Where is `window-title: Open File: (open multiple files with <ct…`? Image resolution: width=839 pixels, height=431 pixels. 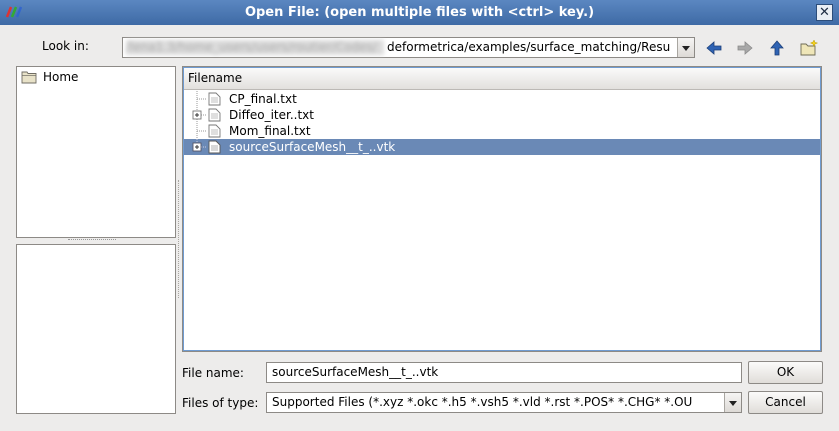 window-title: Open File: (open multiple files with <ct… is located at coordinates (419, 12).